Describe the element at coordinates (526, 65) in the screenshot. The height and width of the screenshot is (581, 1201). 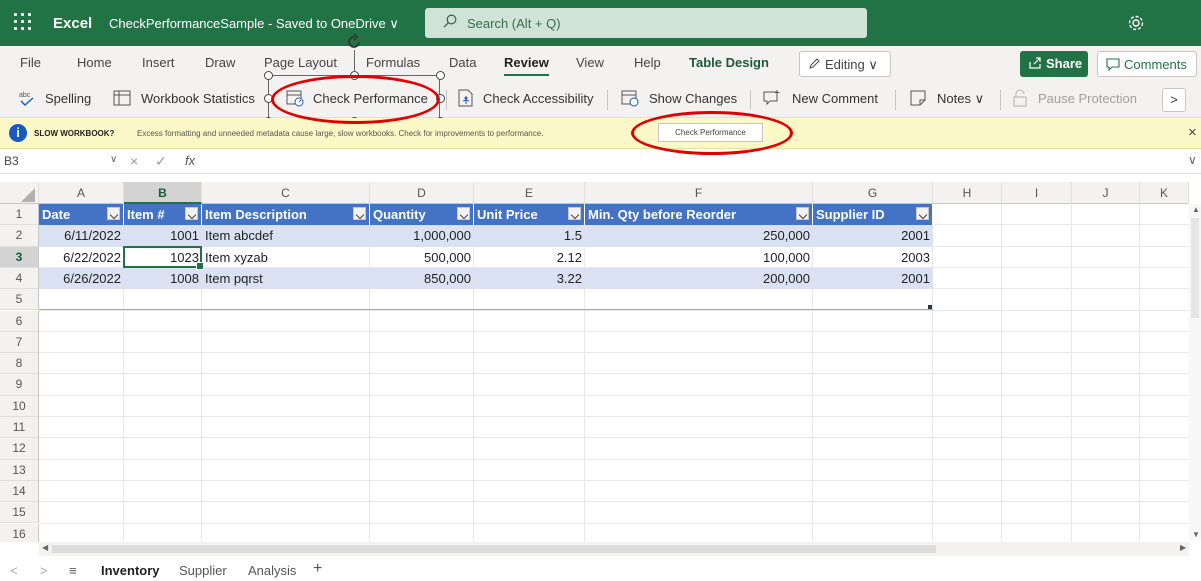
I see `tab-review: Review` at that location.